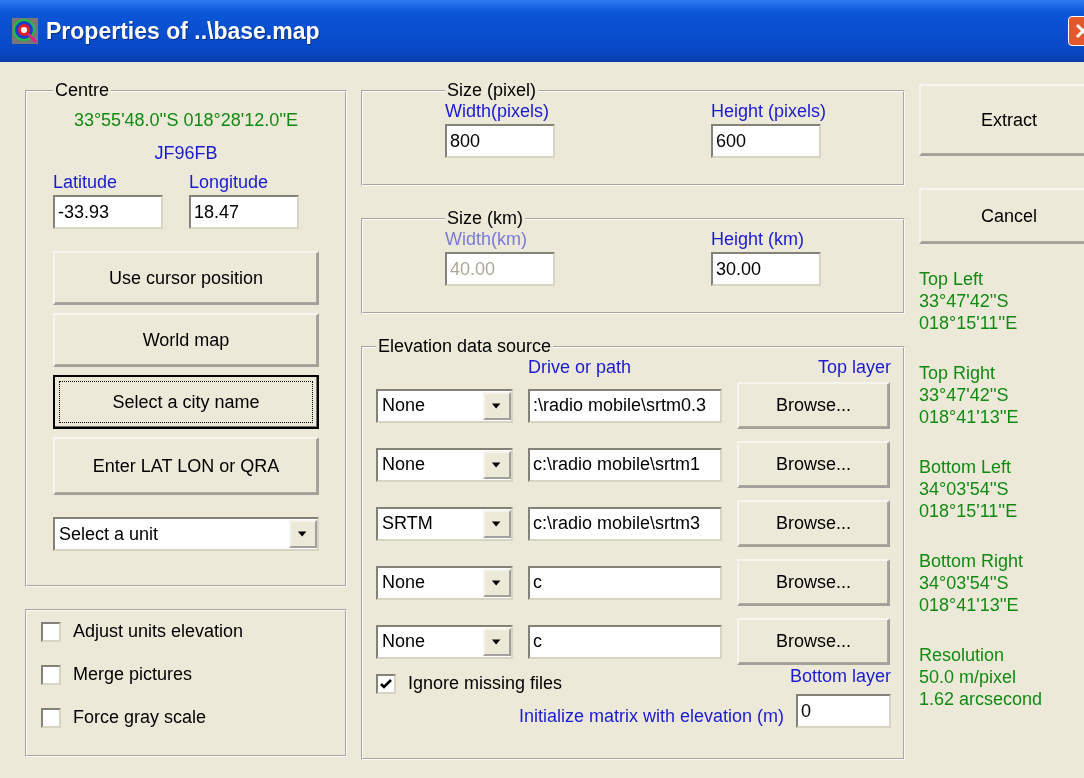 This screenshot has width=1084, height=778. What do you see at coordinates (1001, 216) in the screenshot?
I see `dialog-button: Cancel` at bounding box center [1001, 216].